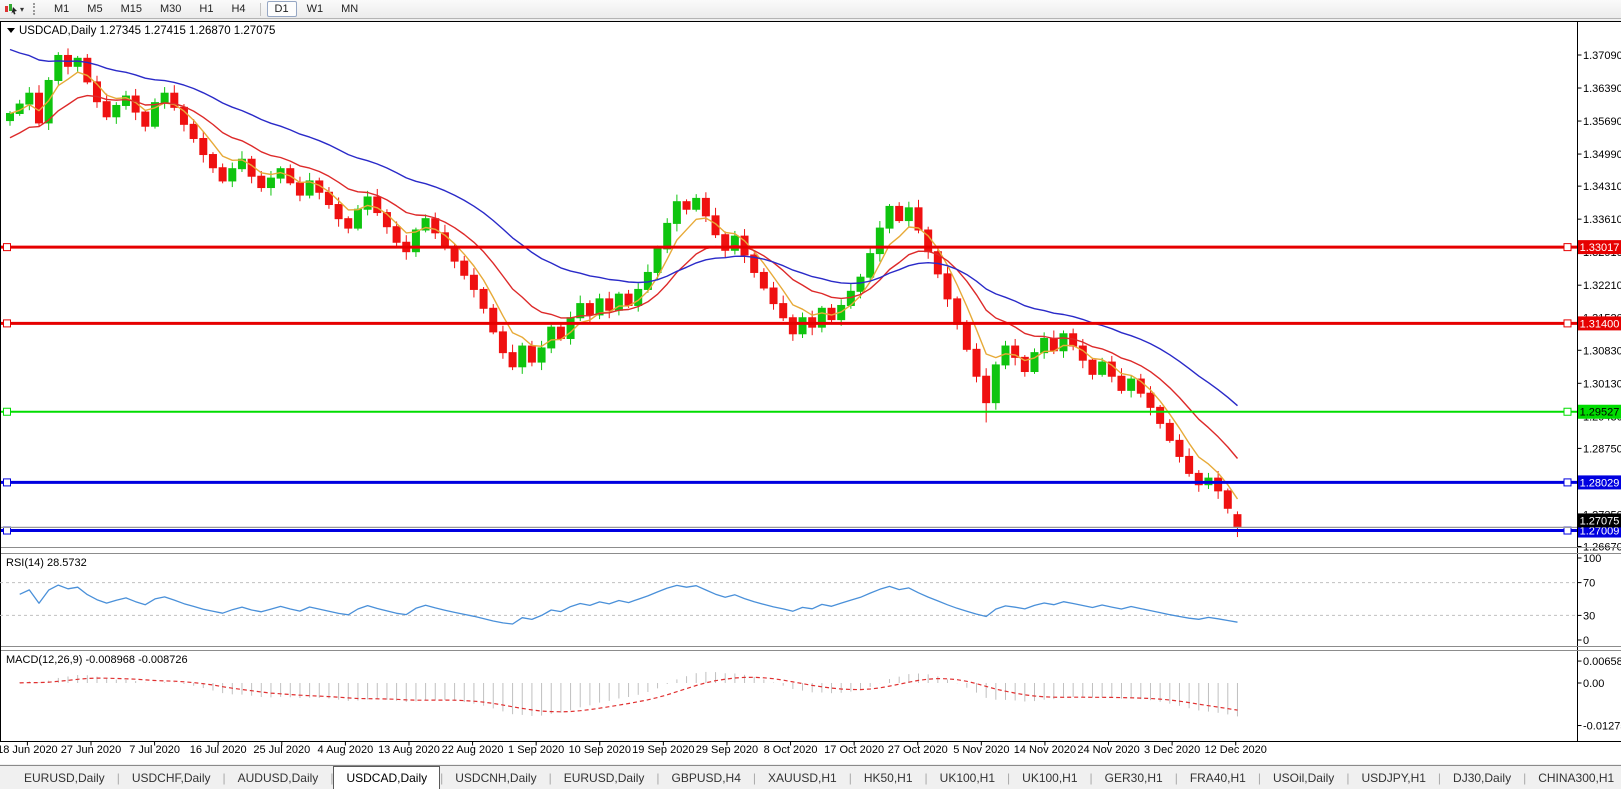  Describe the element at coordinates (22, 9) in the screenshot. I see `chevron-down-icon: ▾` at that location.